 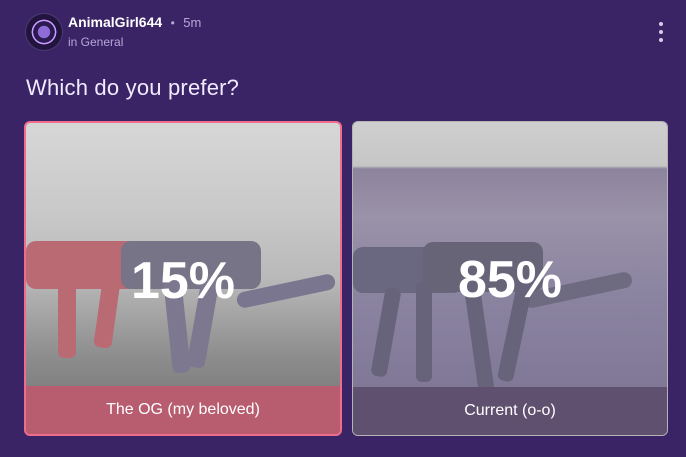 I want to click on post-header: AnimalGirl644 • 5m in General, so click(x=346, y=32).